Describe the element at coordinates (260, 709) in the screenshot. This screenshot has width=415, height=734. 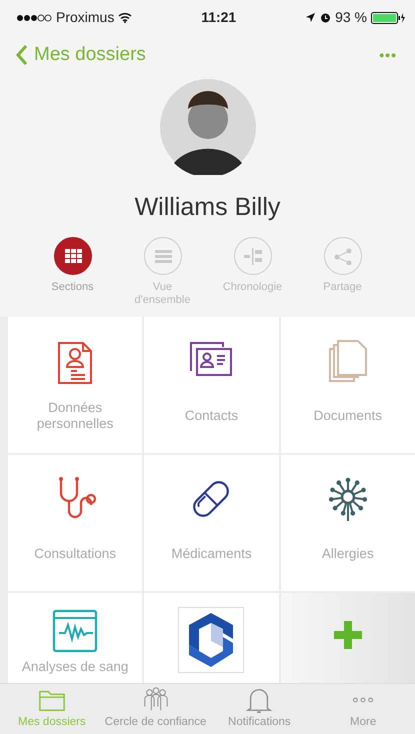
I see `tab-bar-item: Notifications` at that location.